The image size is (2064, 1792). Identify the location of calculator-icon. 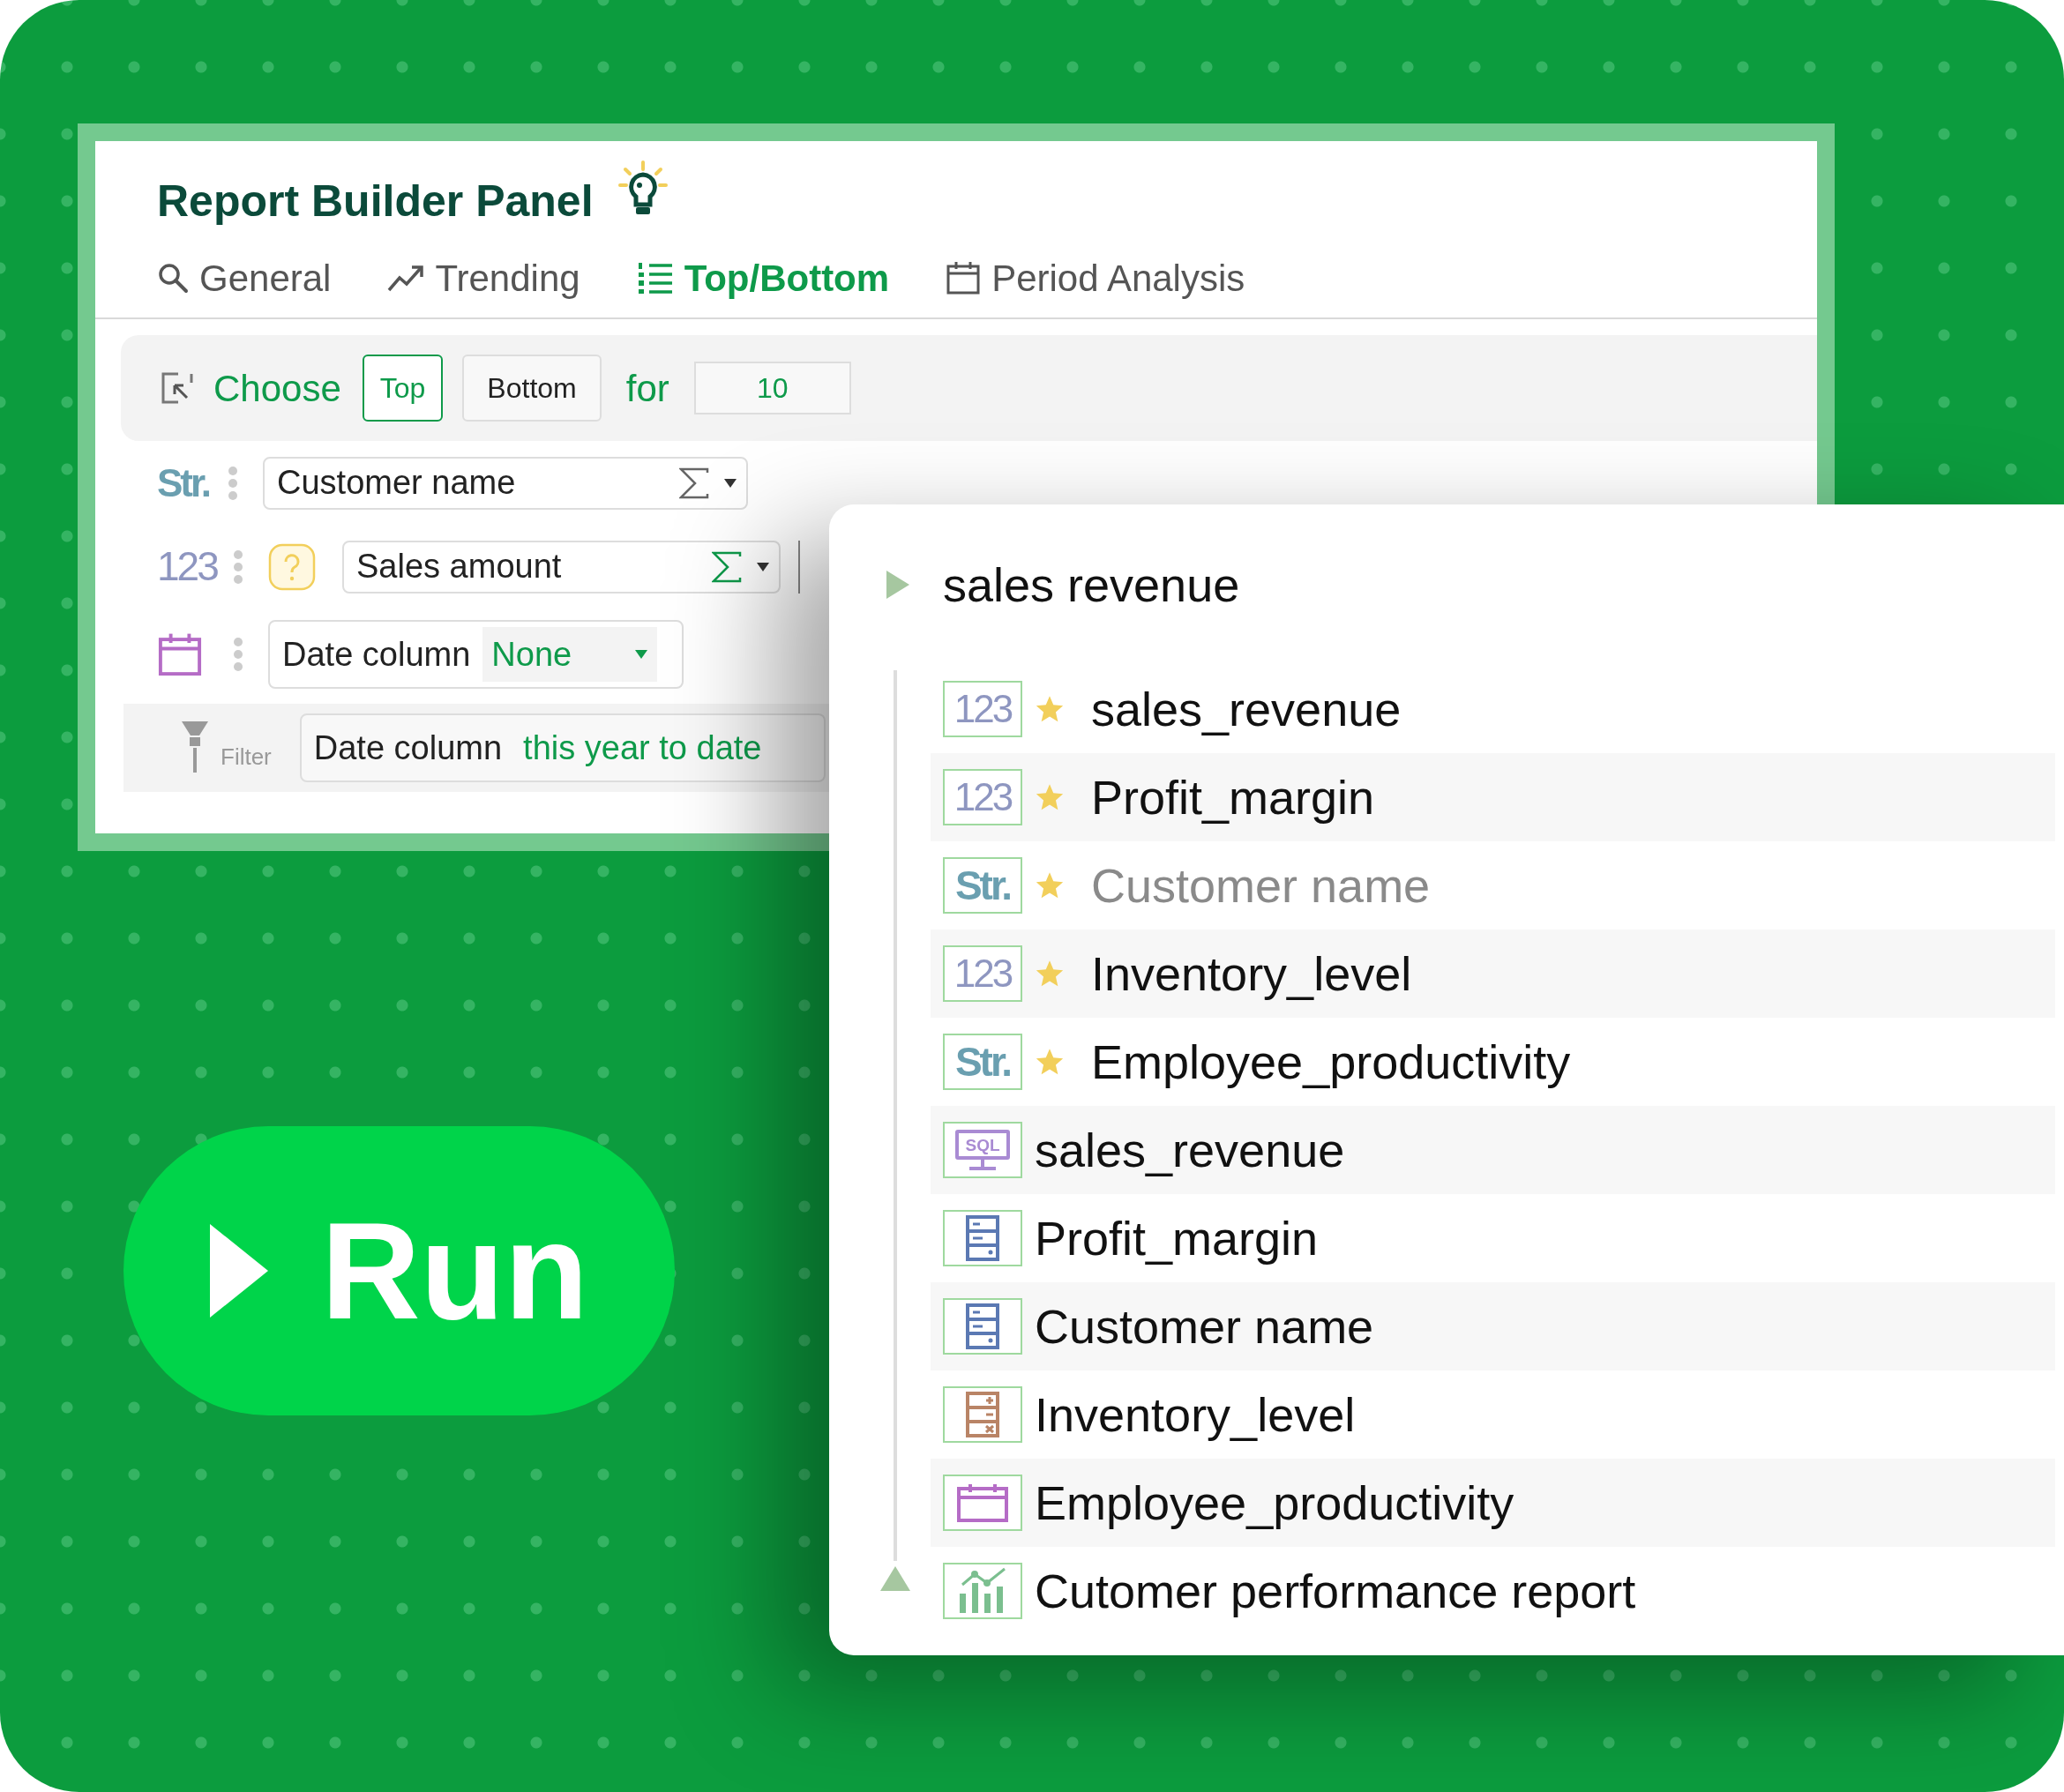
(982, 1414).